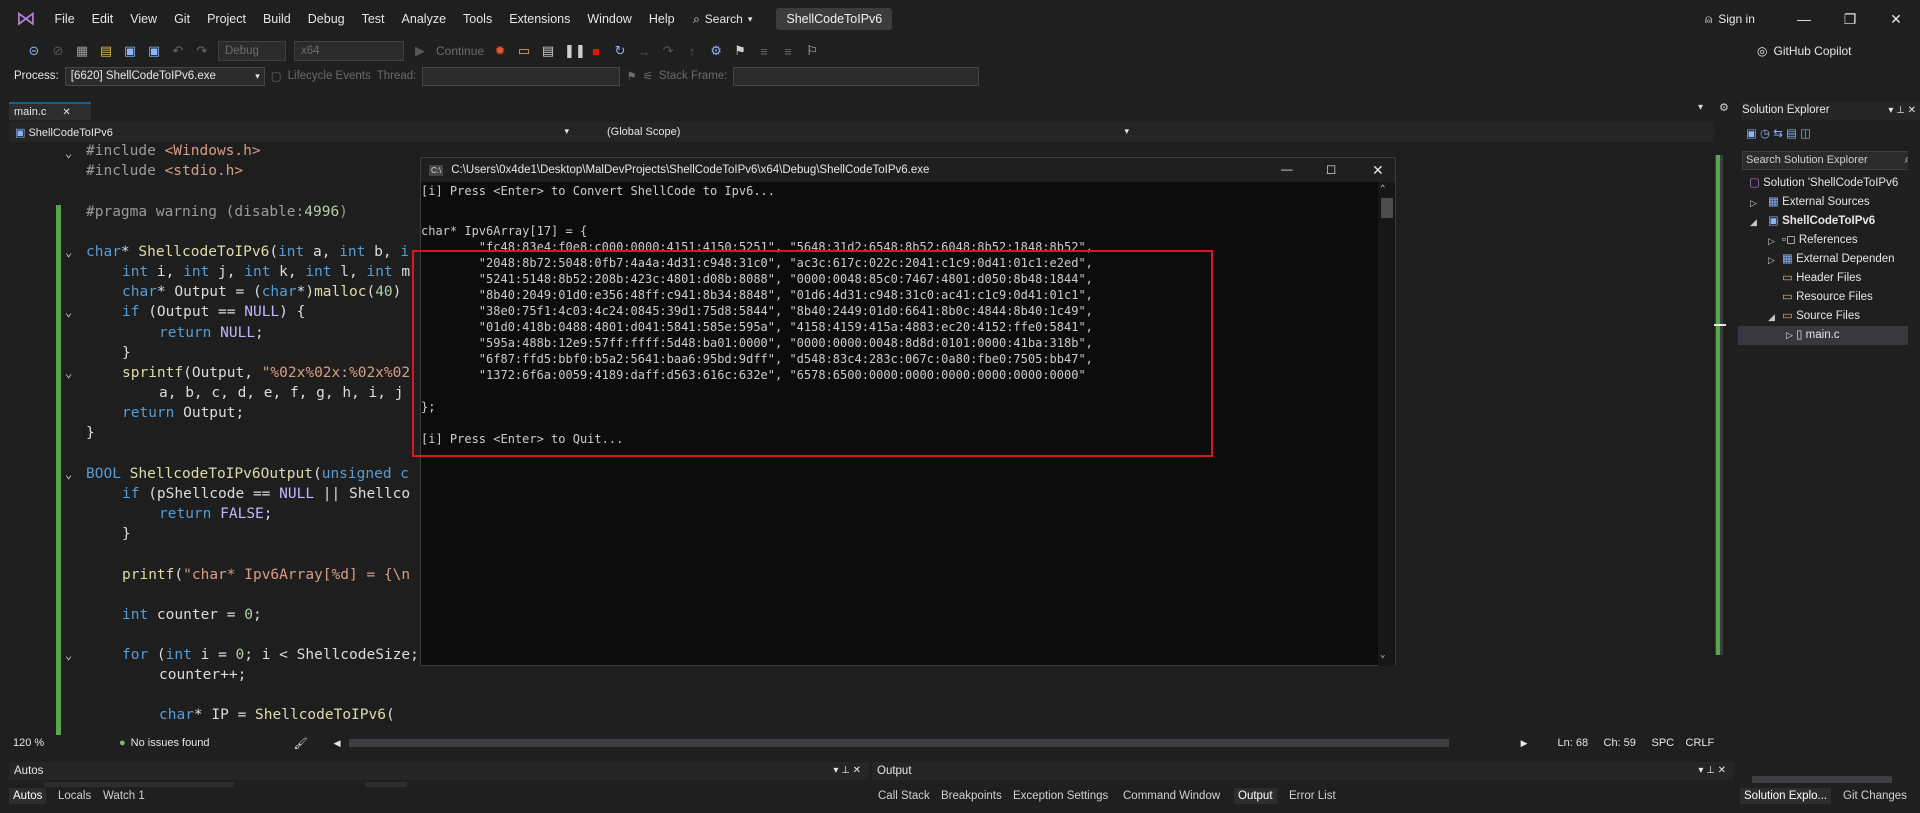 The height and width of the screenshot is (813, 1920). What do you see at coordinates (1838, 259) in the screenshot?
I see `tree-item-external-dependencies: ▦ External Dependen` at bounding box center [1838, 259].